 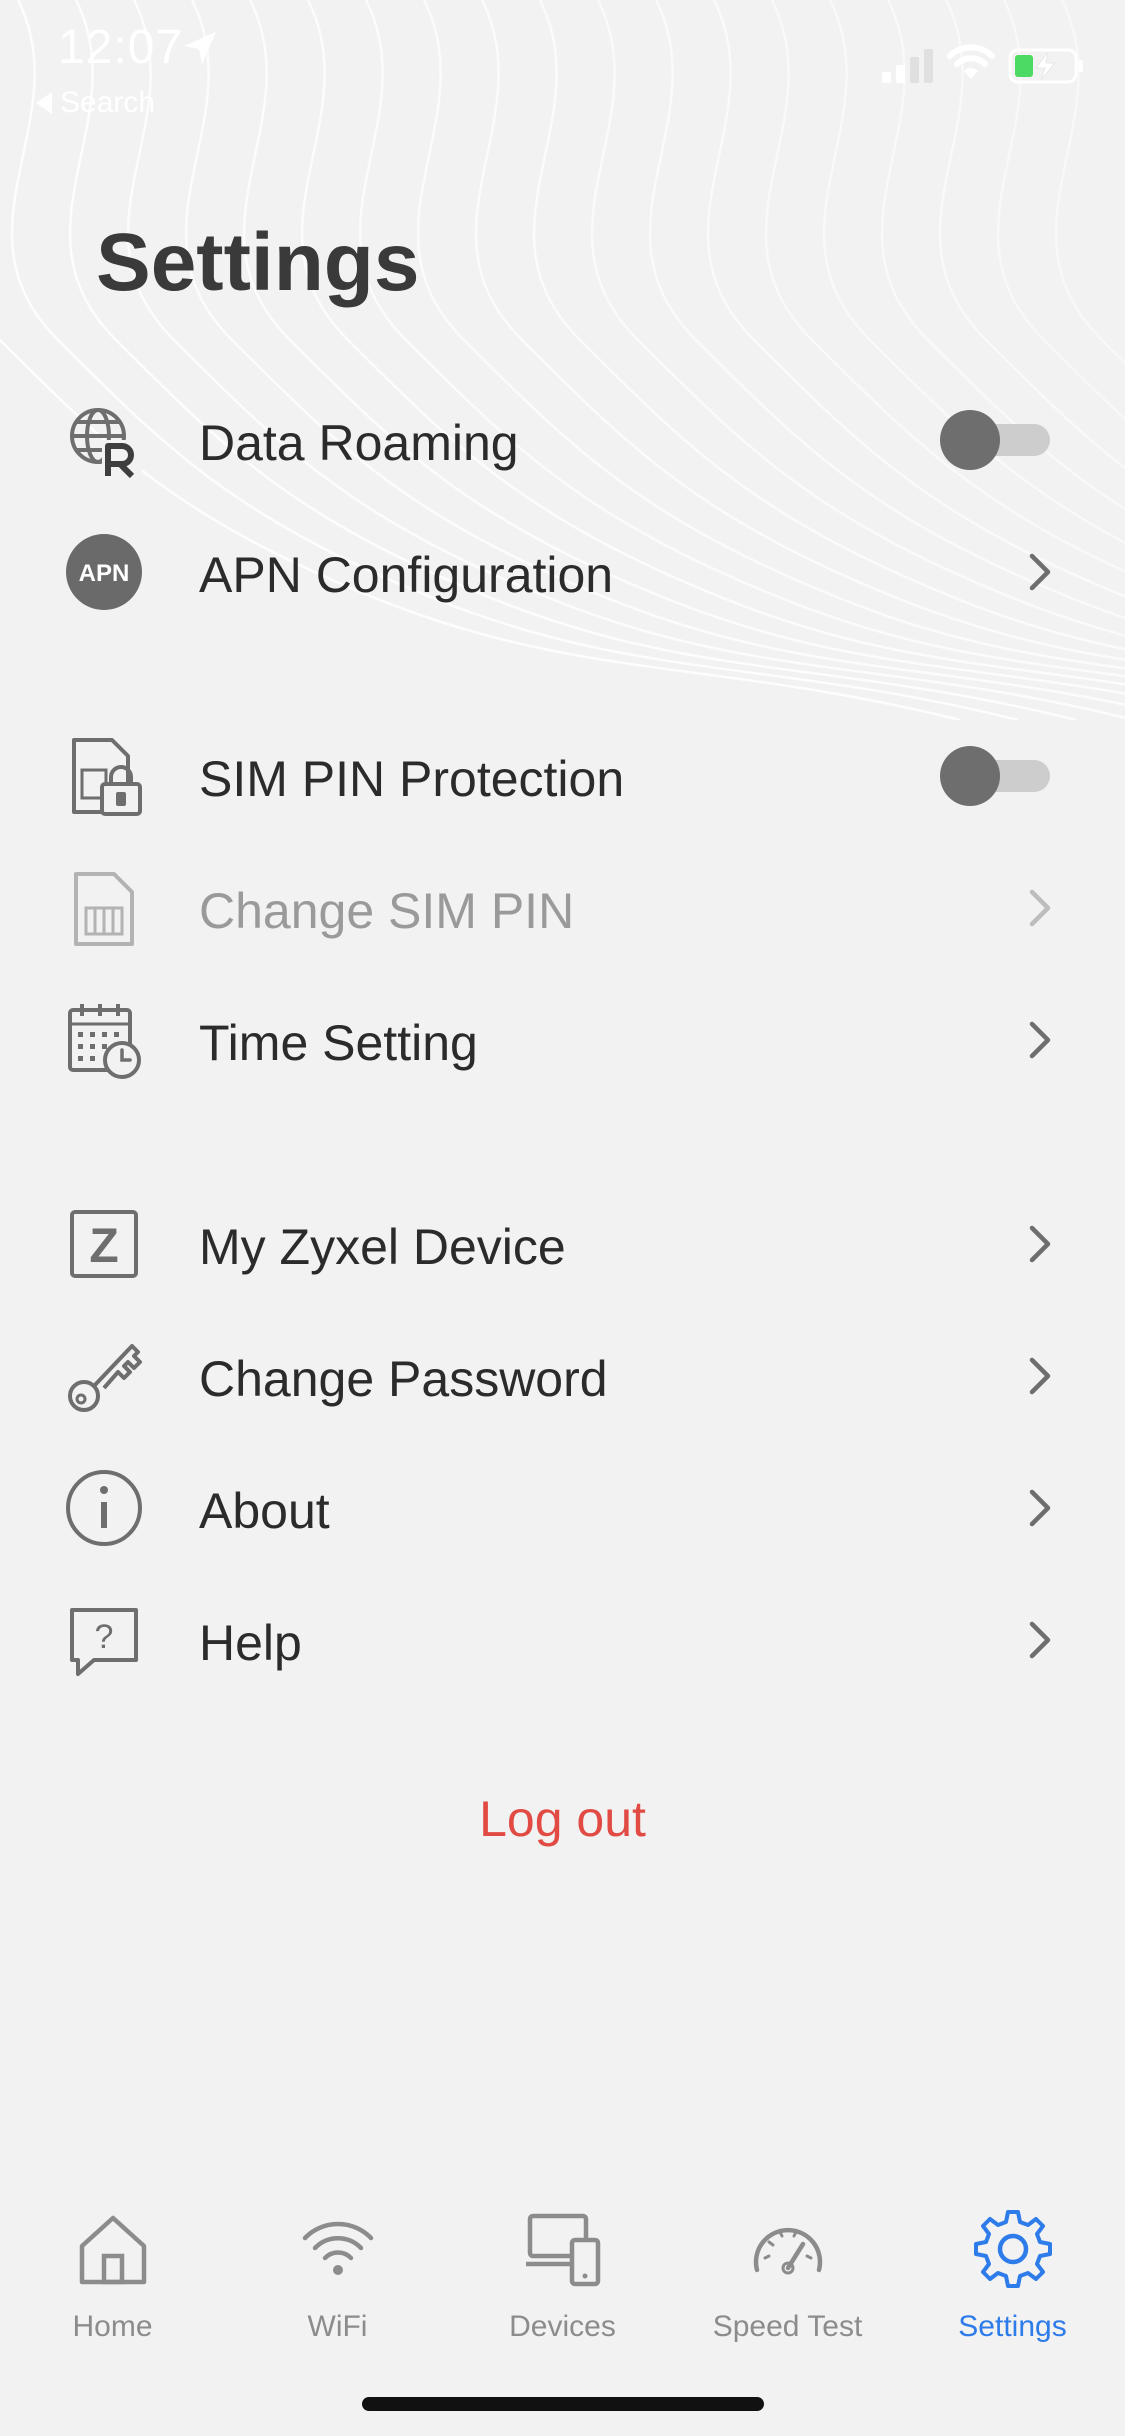 I want to click on settings-row-sim-pin-protection: SIM PIN Protection, so click(x=562, y=776).